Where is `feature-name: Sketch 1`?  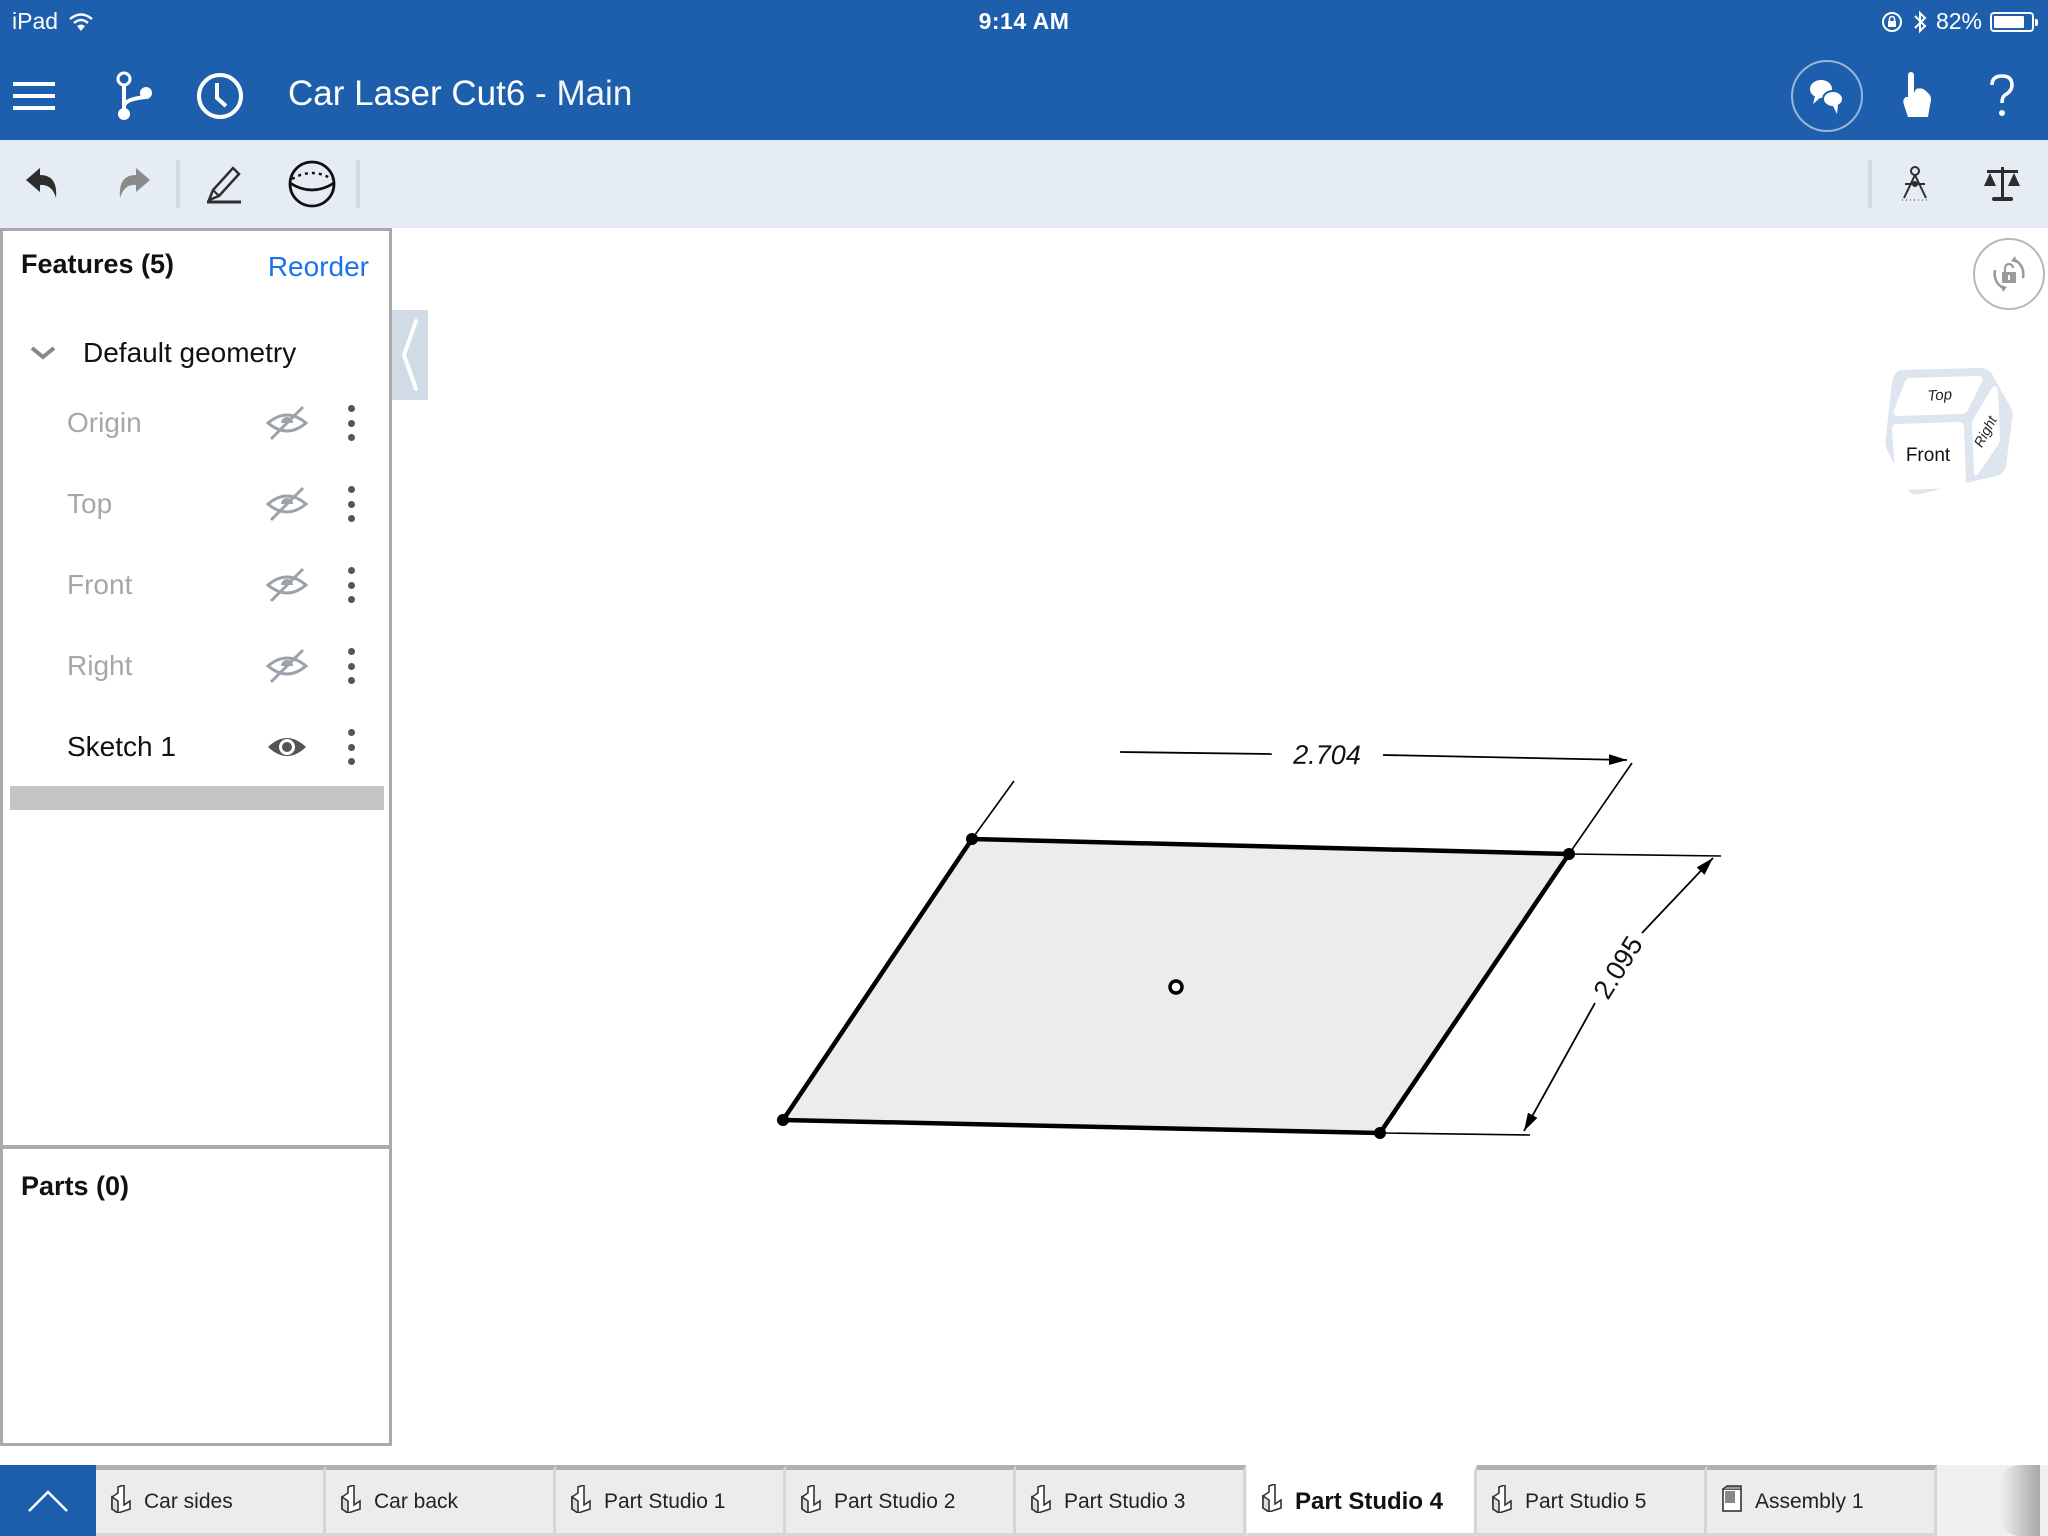
feature-name: Sketch 1 is located at coordinates (121, 746).